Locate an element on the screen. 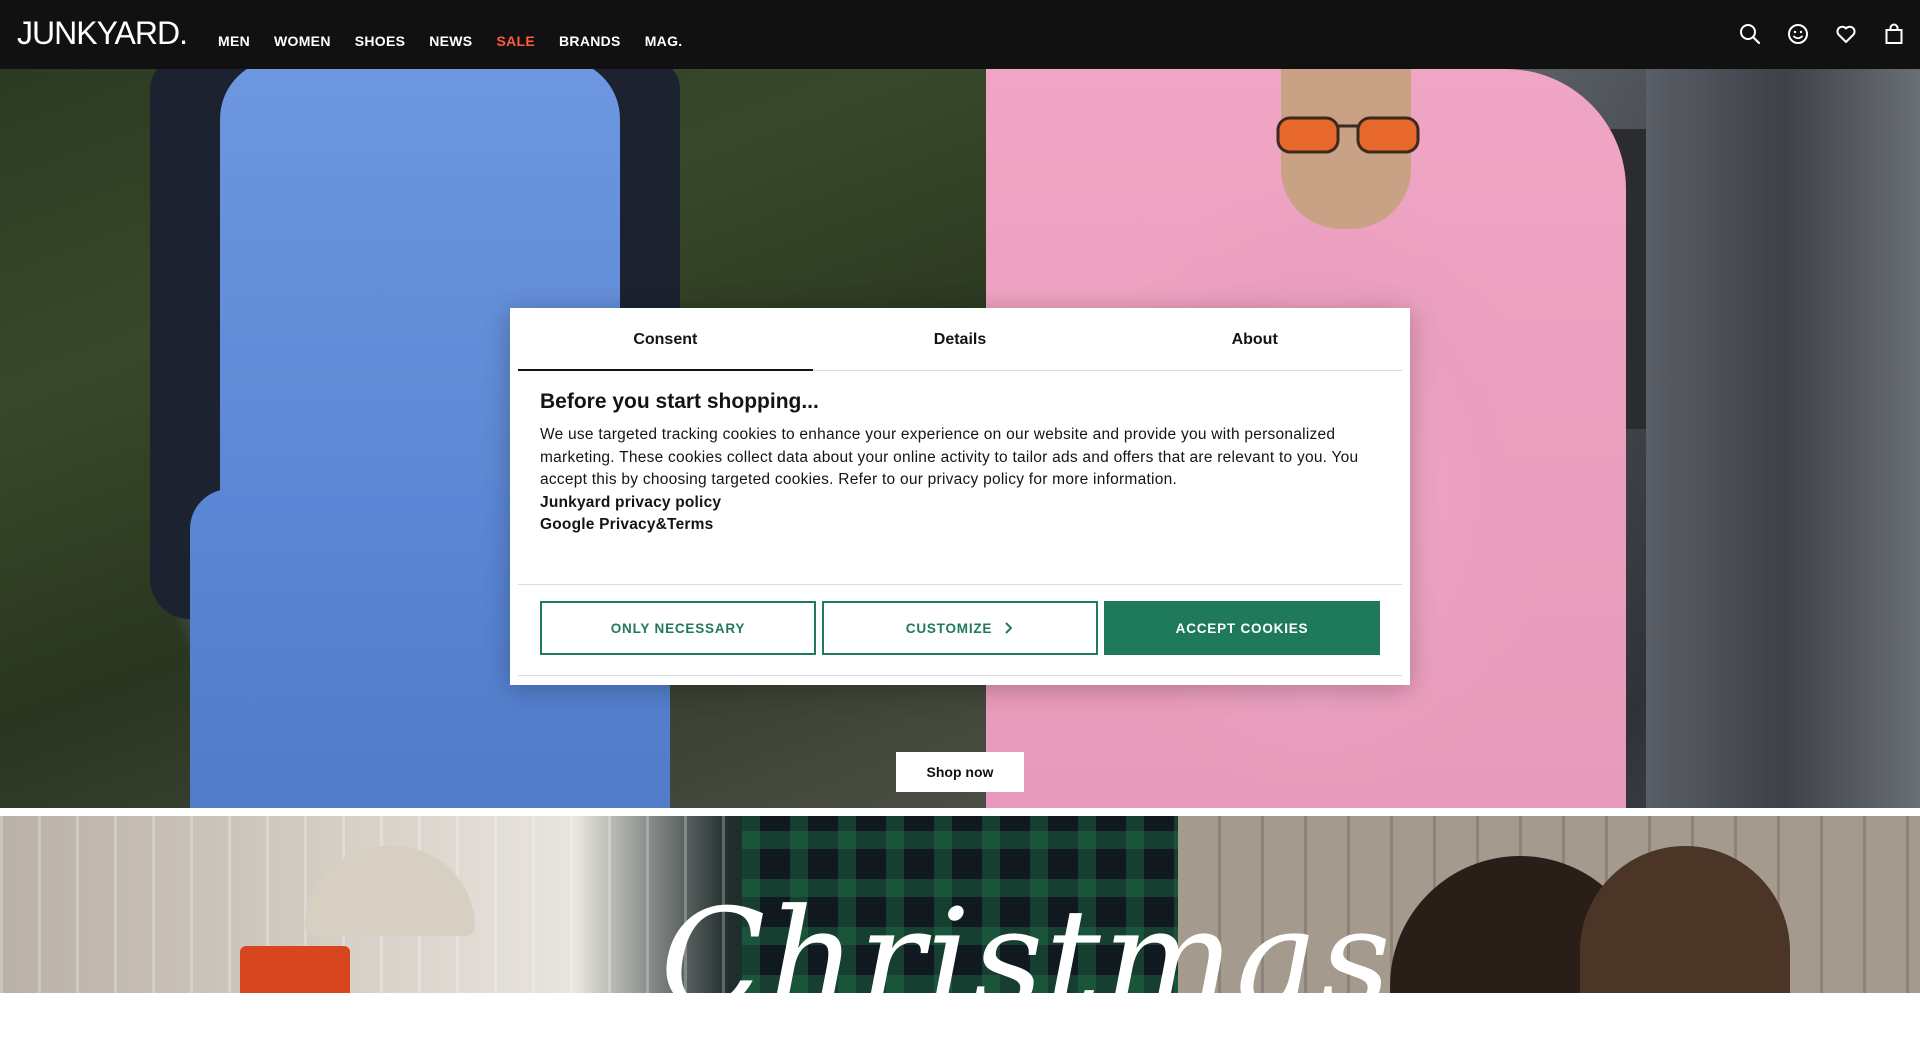 This screenshot has height=1040, width=1920. accept-cookies-button: ACCEPT COOKIES is located at coordinates (1242, 628).